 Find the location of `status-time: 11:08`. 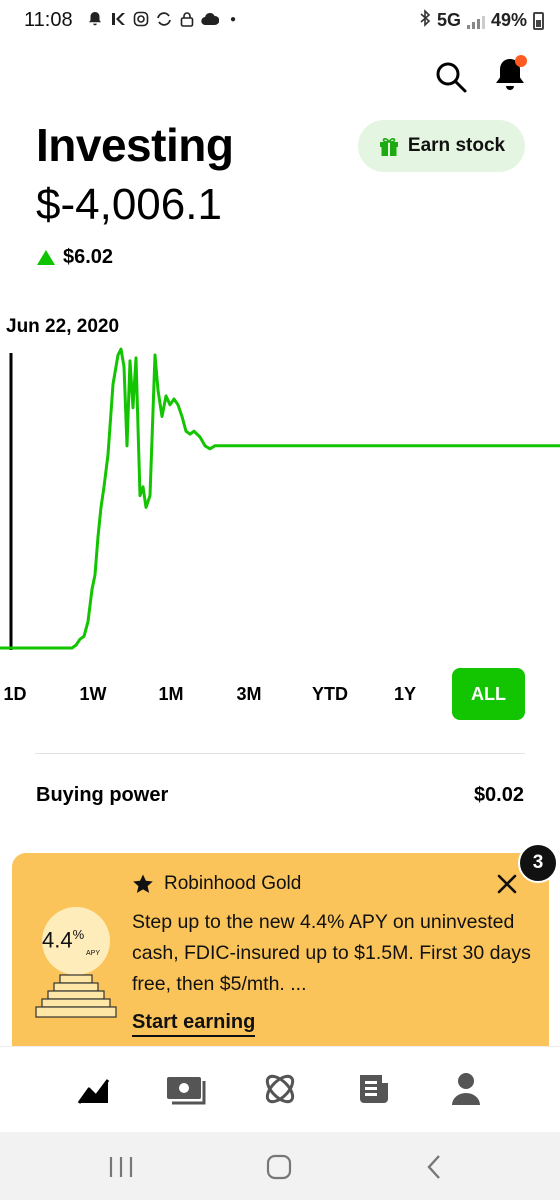

status-time: 11:08 is located at coordinates (48, 20).